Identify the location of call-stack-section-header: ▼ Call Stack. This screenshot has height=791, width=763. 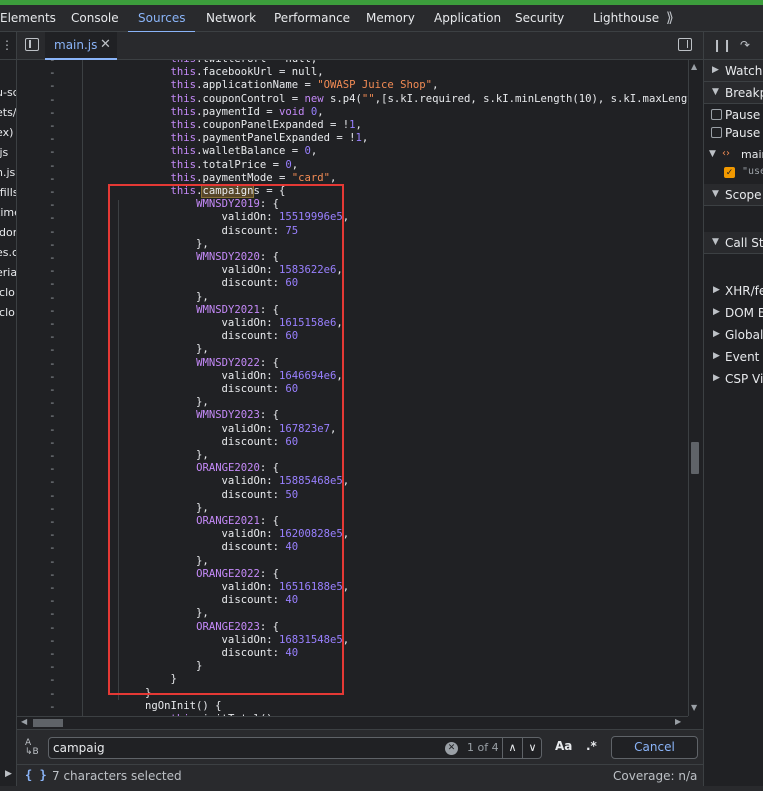
(733, 243).